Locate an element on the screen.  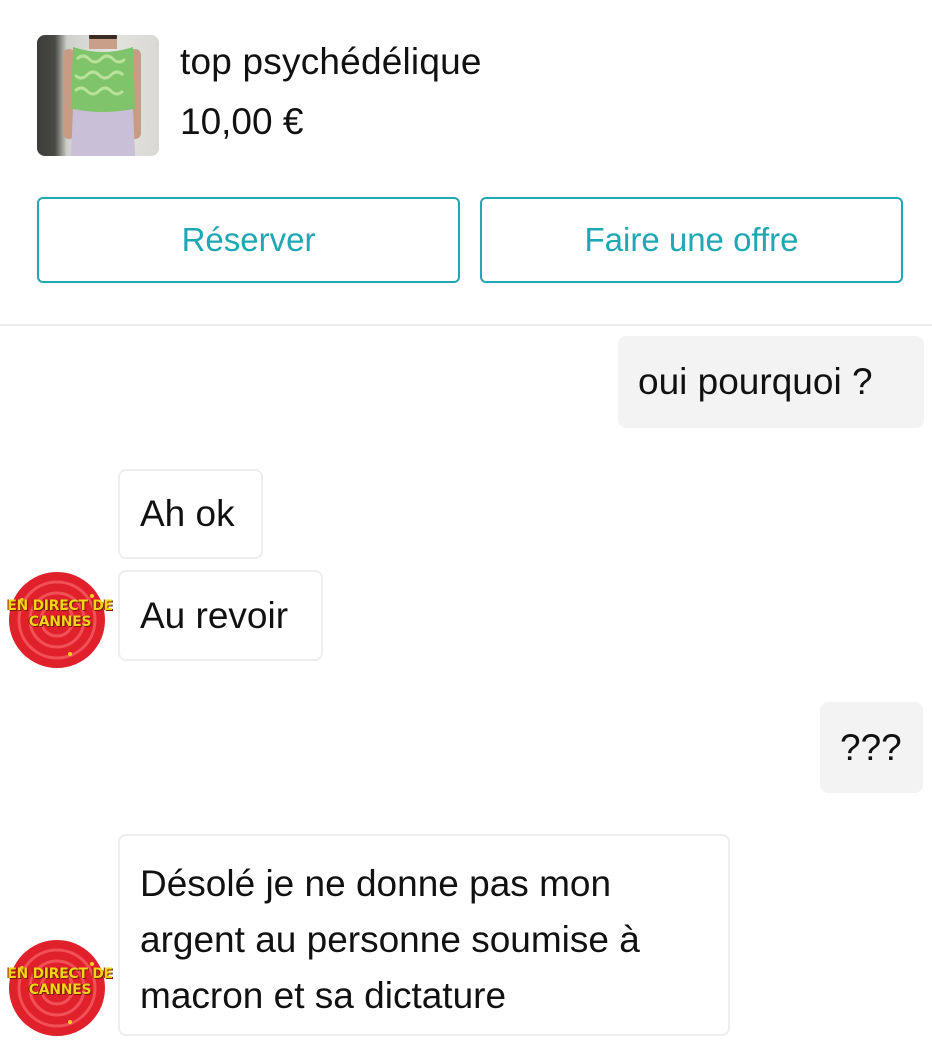
message-line: macron et sa dictature is located at coordinates (323, 995).